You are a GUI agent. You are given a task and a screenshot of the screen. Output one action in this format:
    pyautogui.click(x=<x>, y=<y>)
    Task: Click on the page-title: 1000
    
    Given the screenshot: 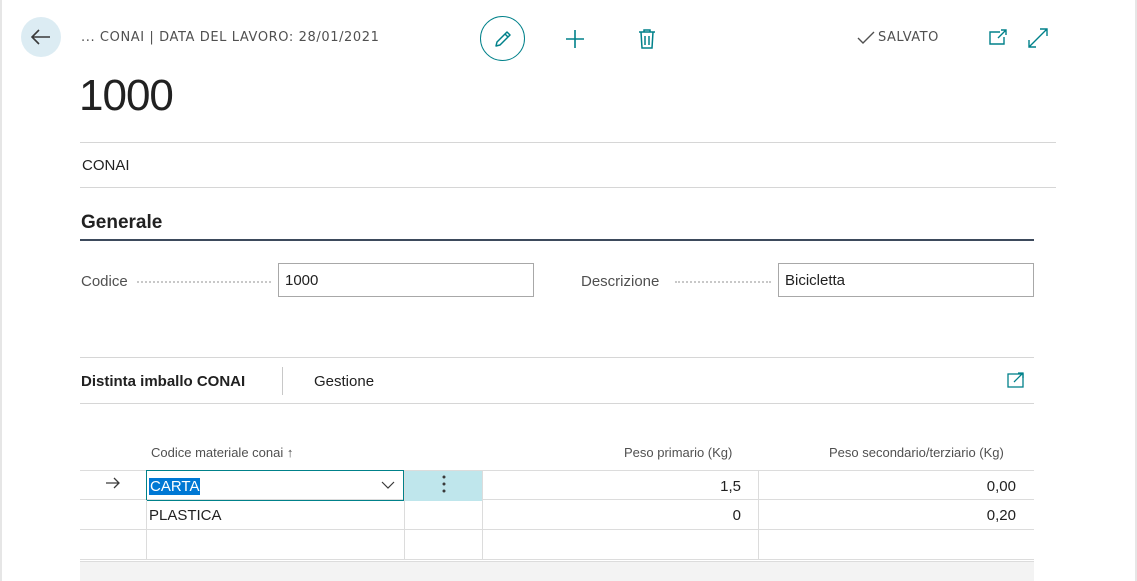 What is the action you would take?
    pyautogui.click(x=126, y=95)
    